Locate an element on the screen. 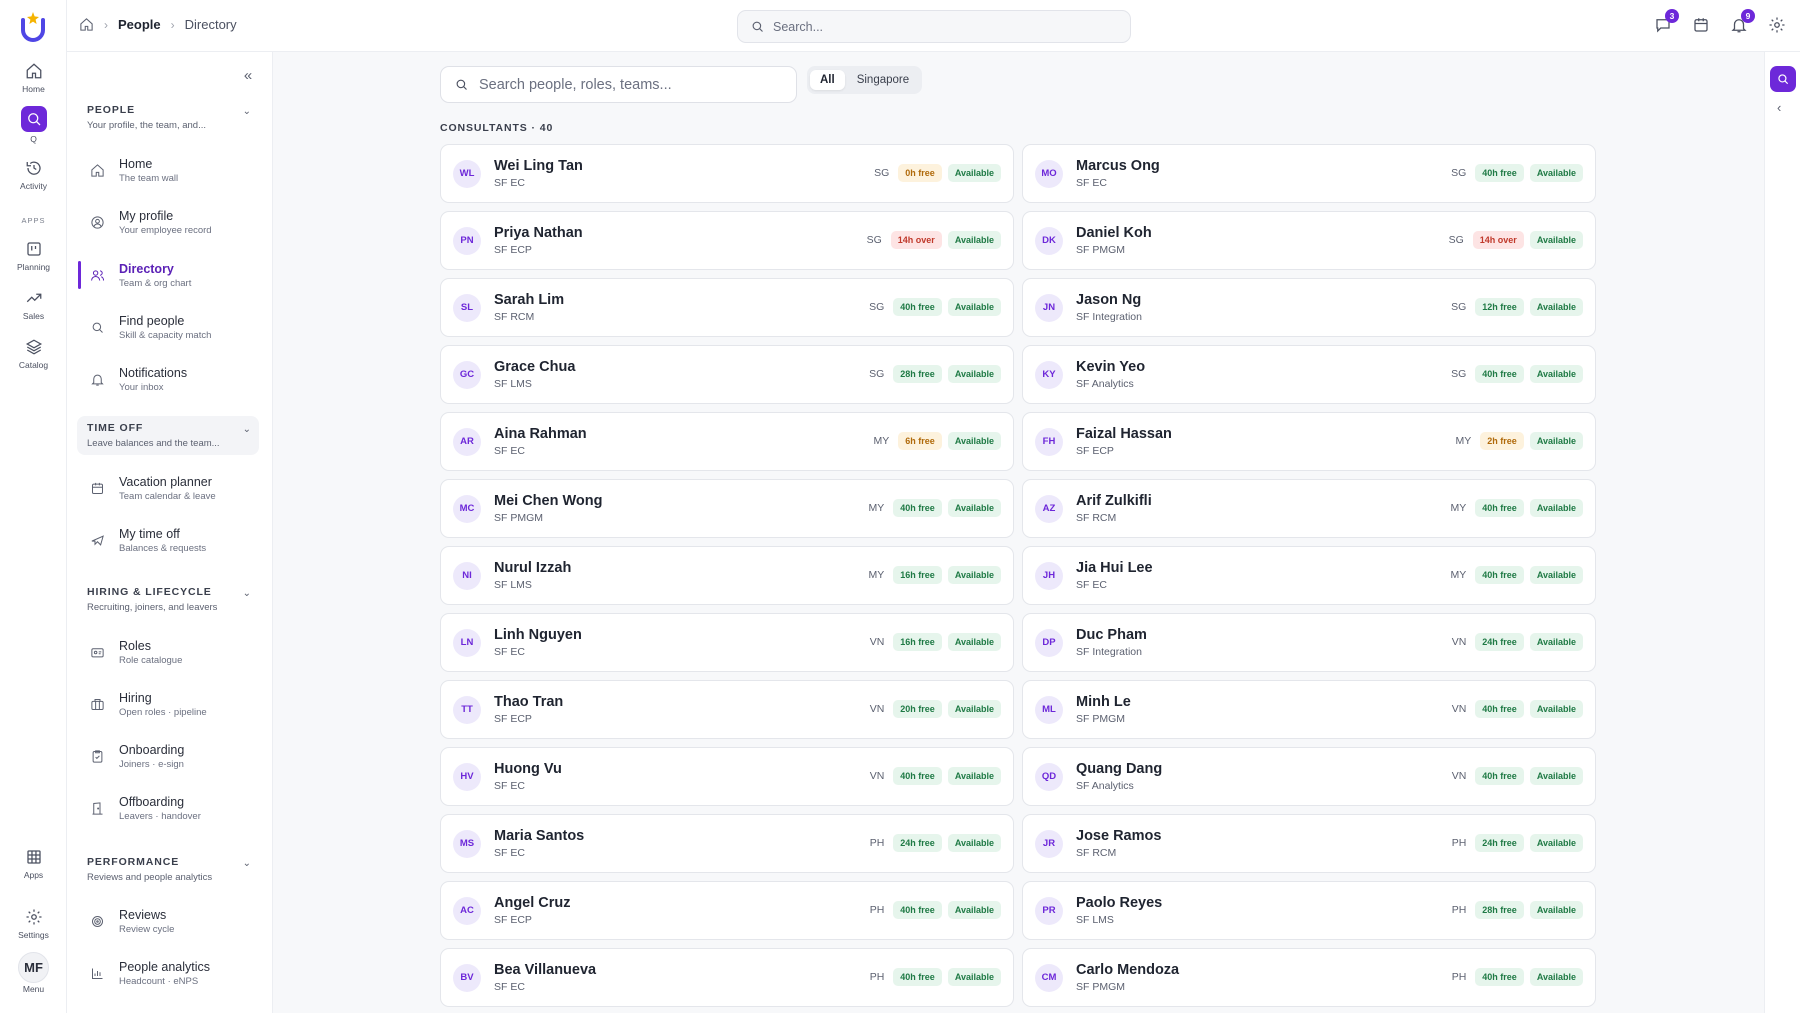  rail-catalog: Catalog is located at coordinates (33, 353).